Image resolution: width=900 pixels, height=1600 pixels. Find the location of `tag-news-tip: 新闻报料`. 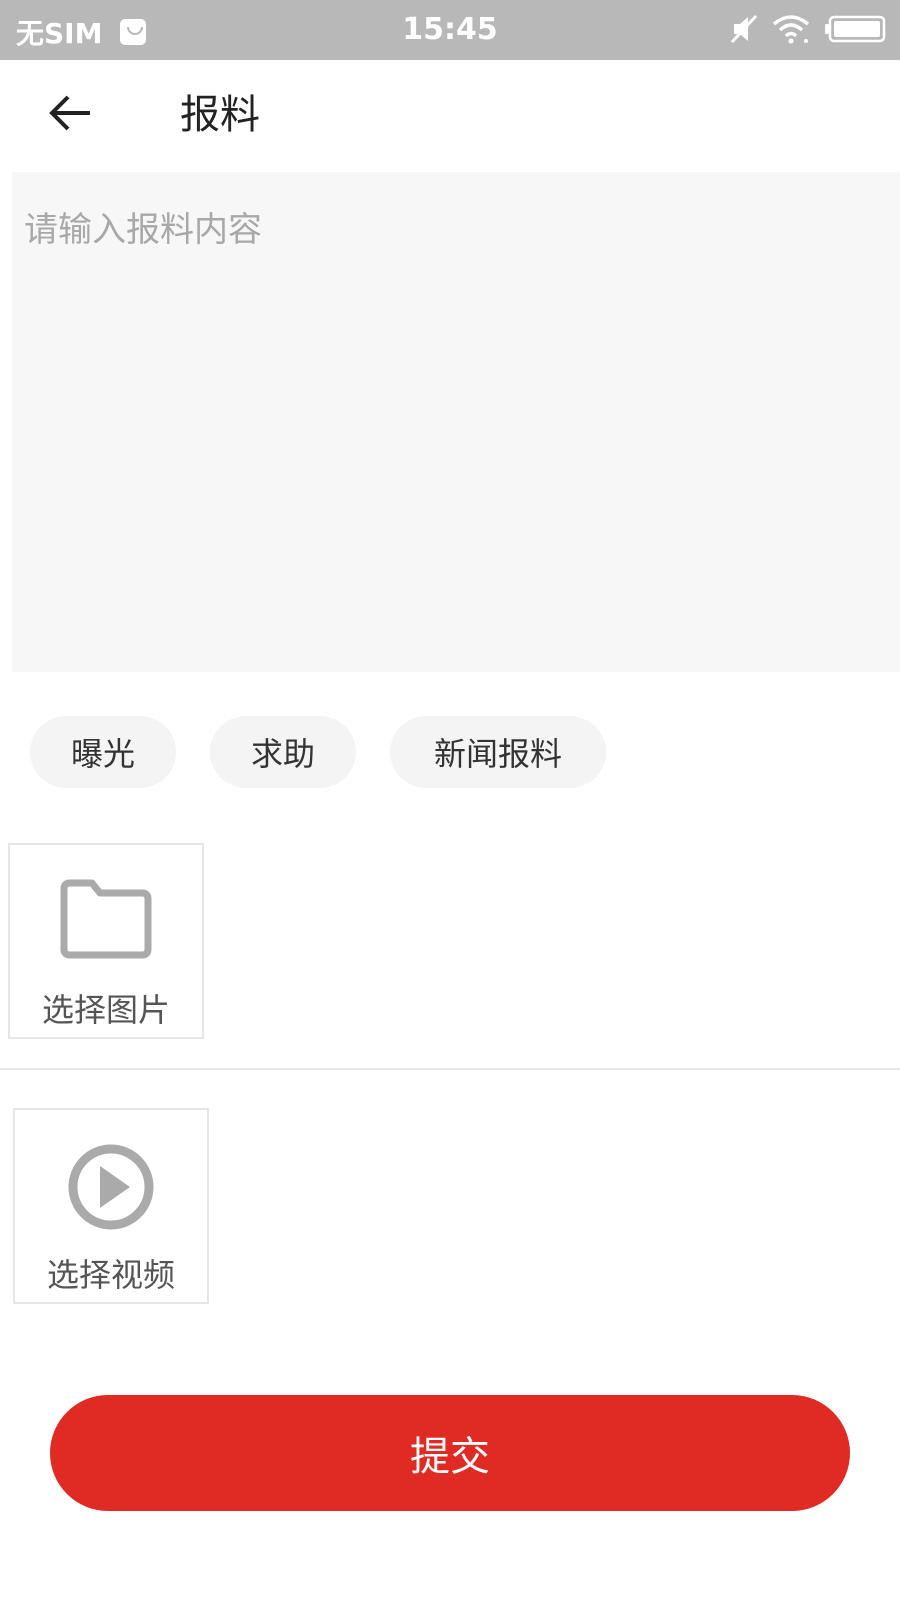

tag-news-tip: 新闻报料 is located at coordinates (498, 752).